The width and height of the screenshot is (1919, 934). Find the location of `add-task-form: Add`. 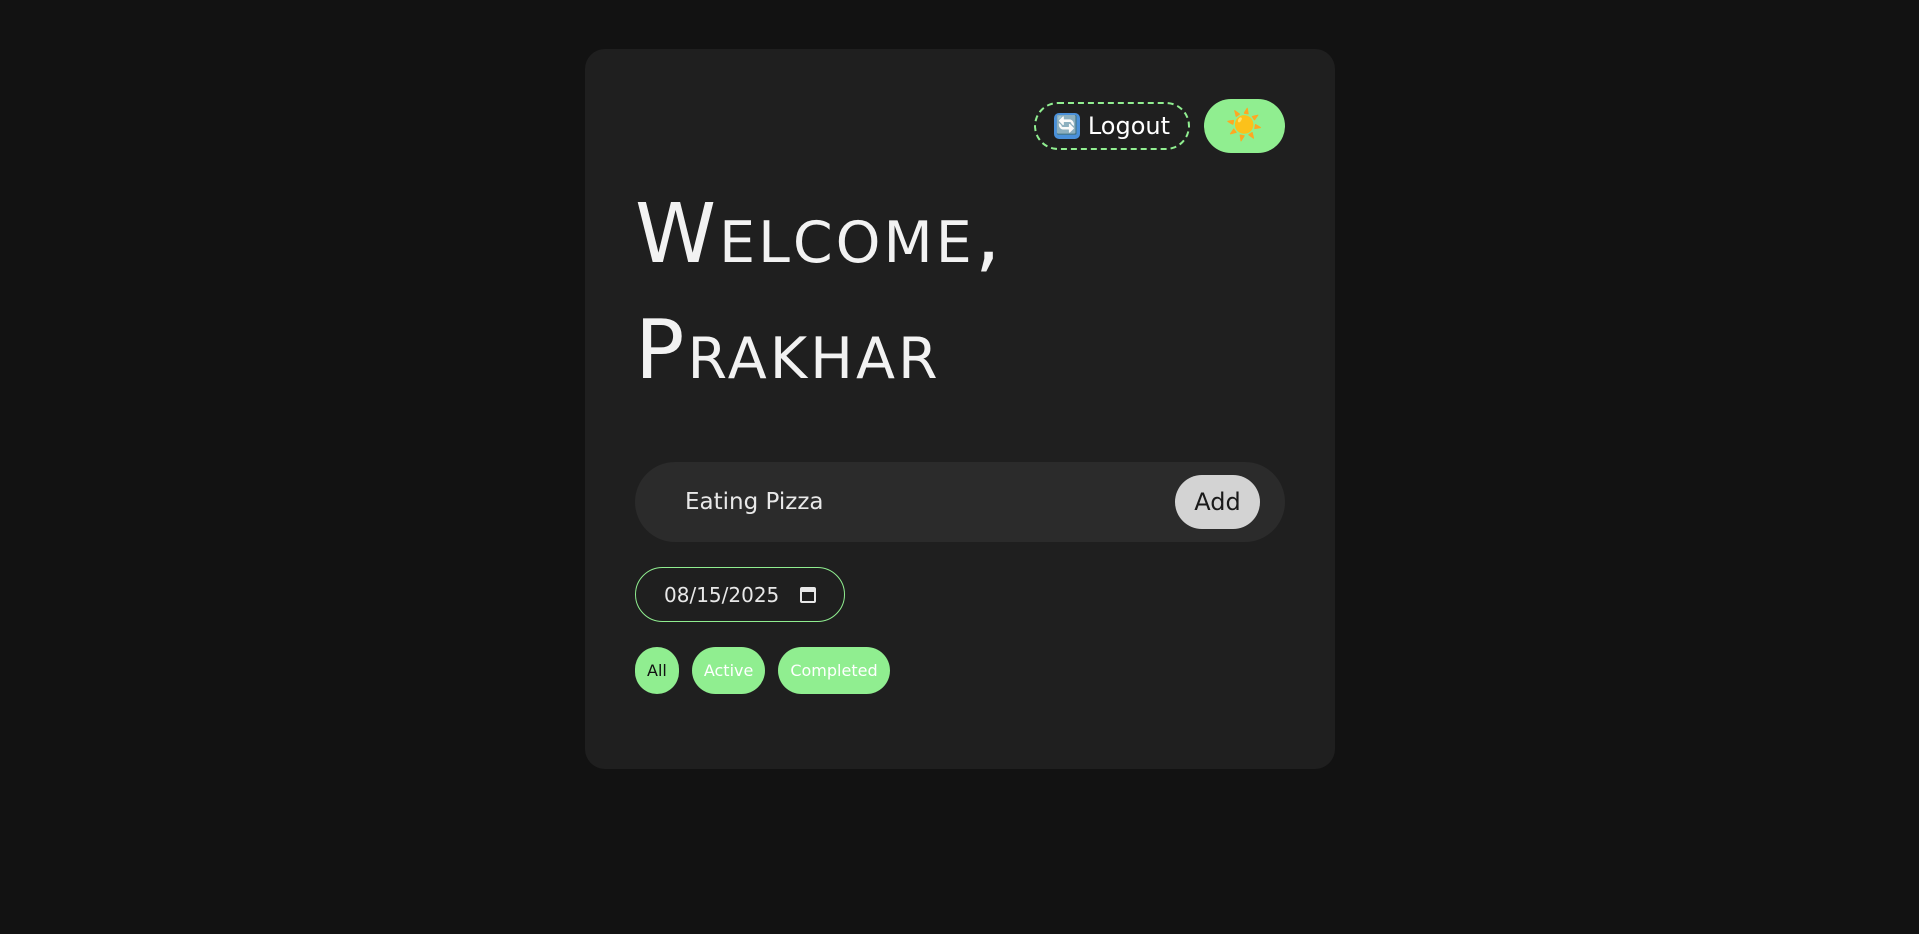

add-task-form: Add is located at coordinates (960, 502).